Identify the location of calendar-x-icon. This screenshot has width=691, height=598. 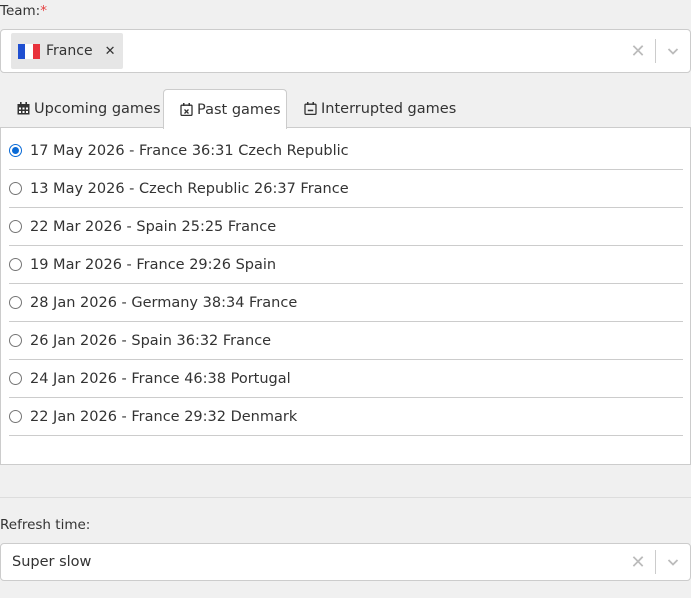
(186, 109).